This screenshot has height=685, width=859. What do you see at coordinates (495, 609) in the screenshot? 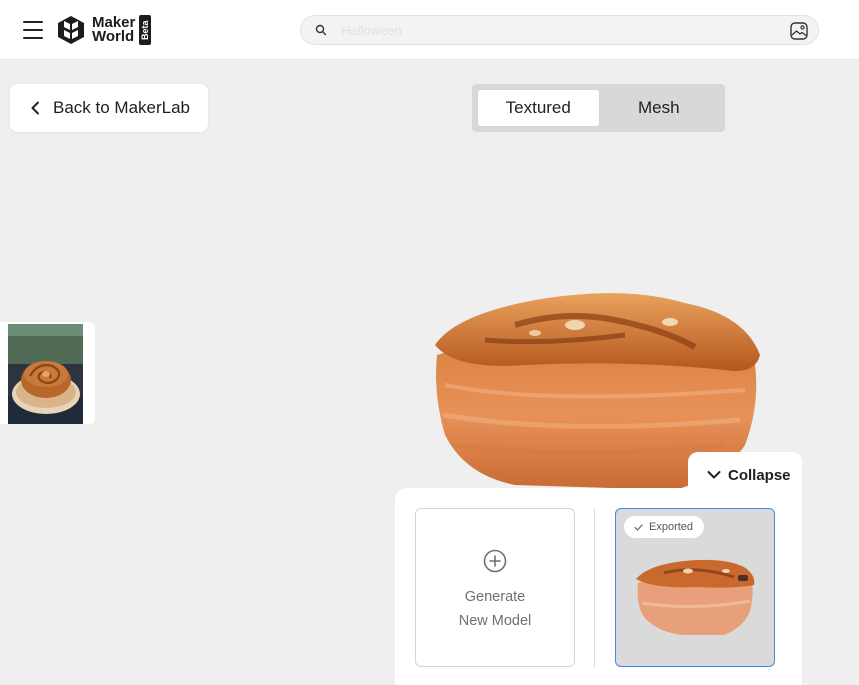
I see `generate-label: Generate New Model` at bounding box center [495, 609].